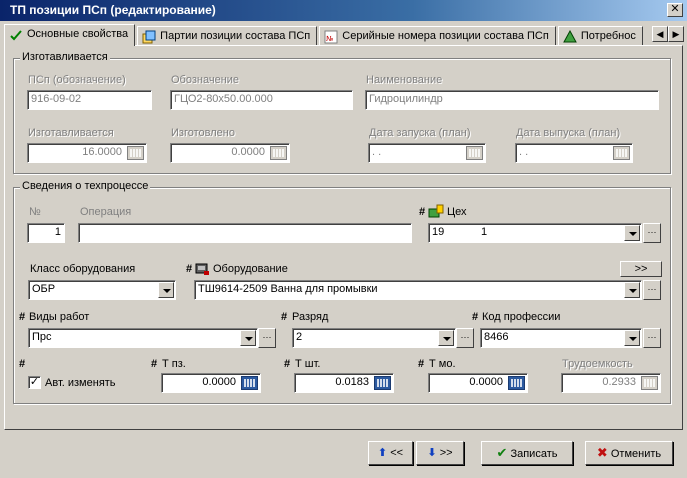  What do you see at coordinates (174, 364) in the screenshot?
I see `tpz-label: Т пз.` at bounding box center [174, 364].